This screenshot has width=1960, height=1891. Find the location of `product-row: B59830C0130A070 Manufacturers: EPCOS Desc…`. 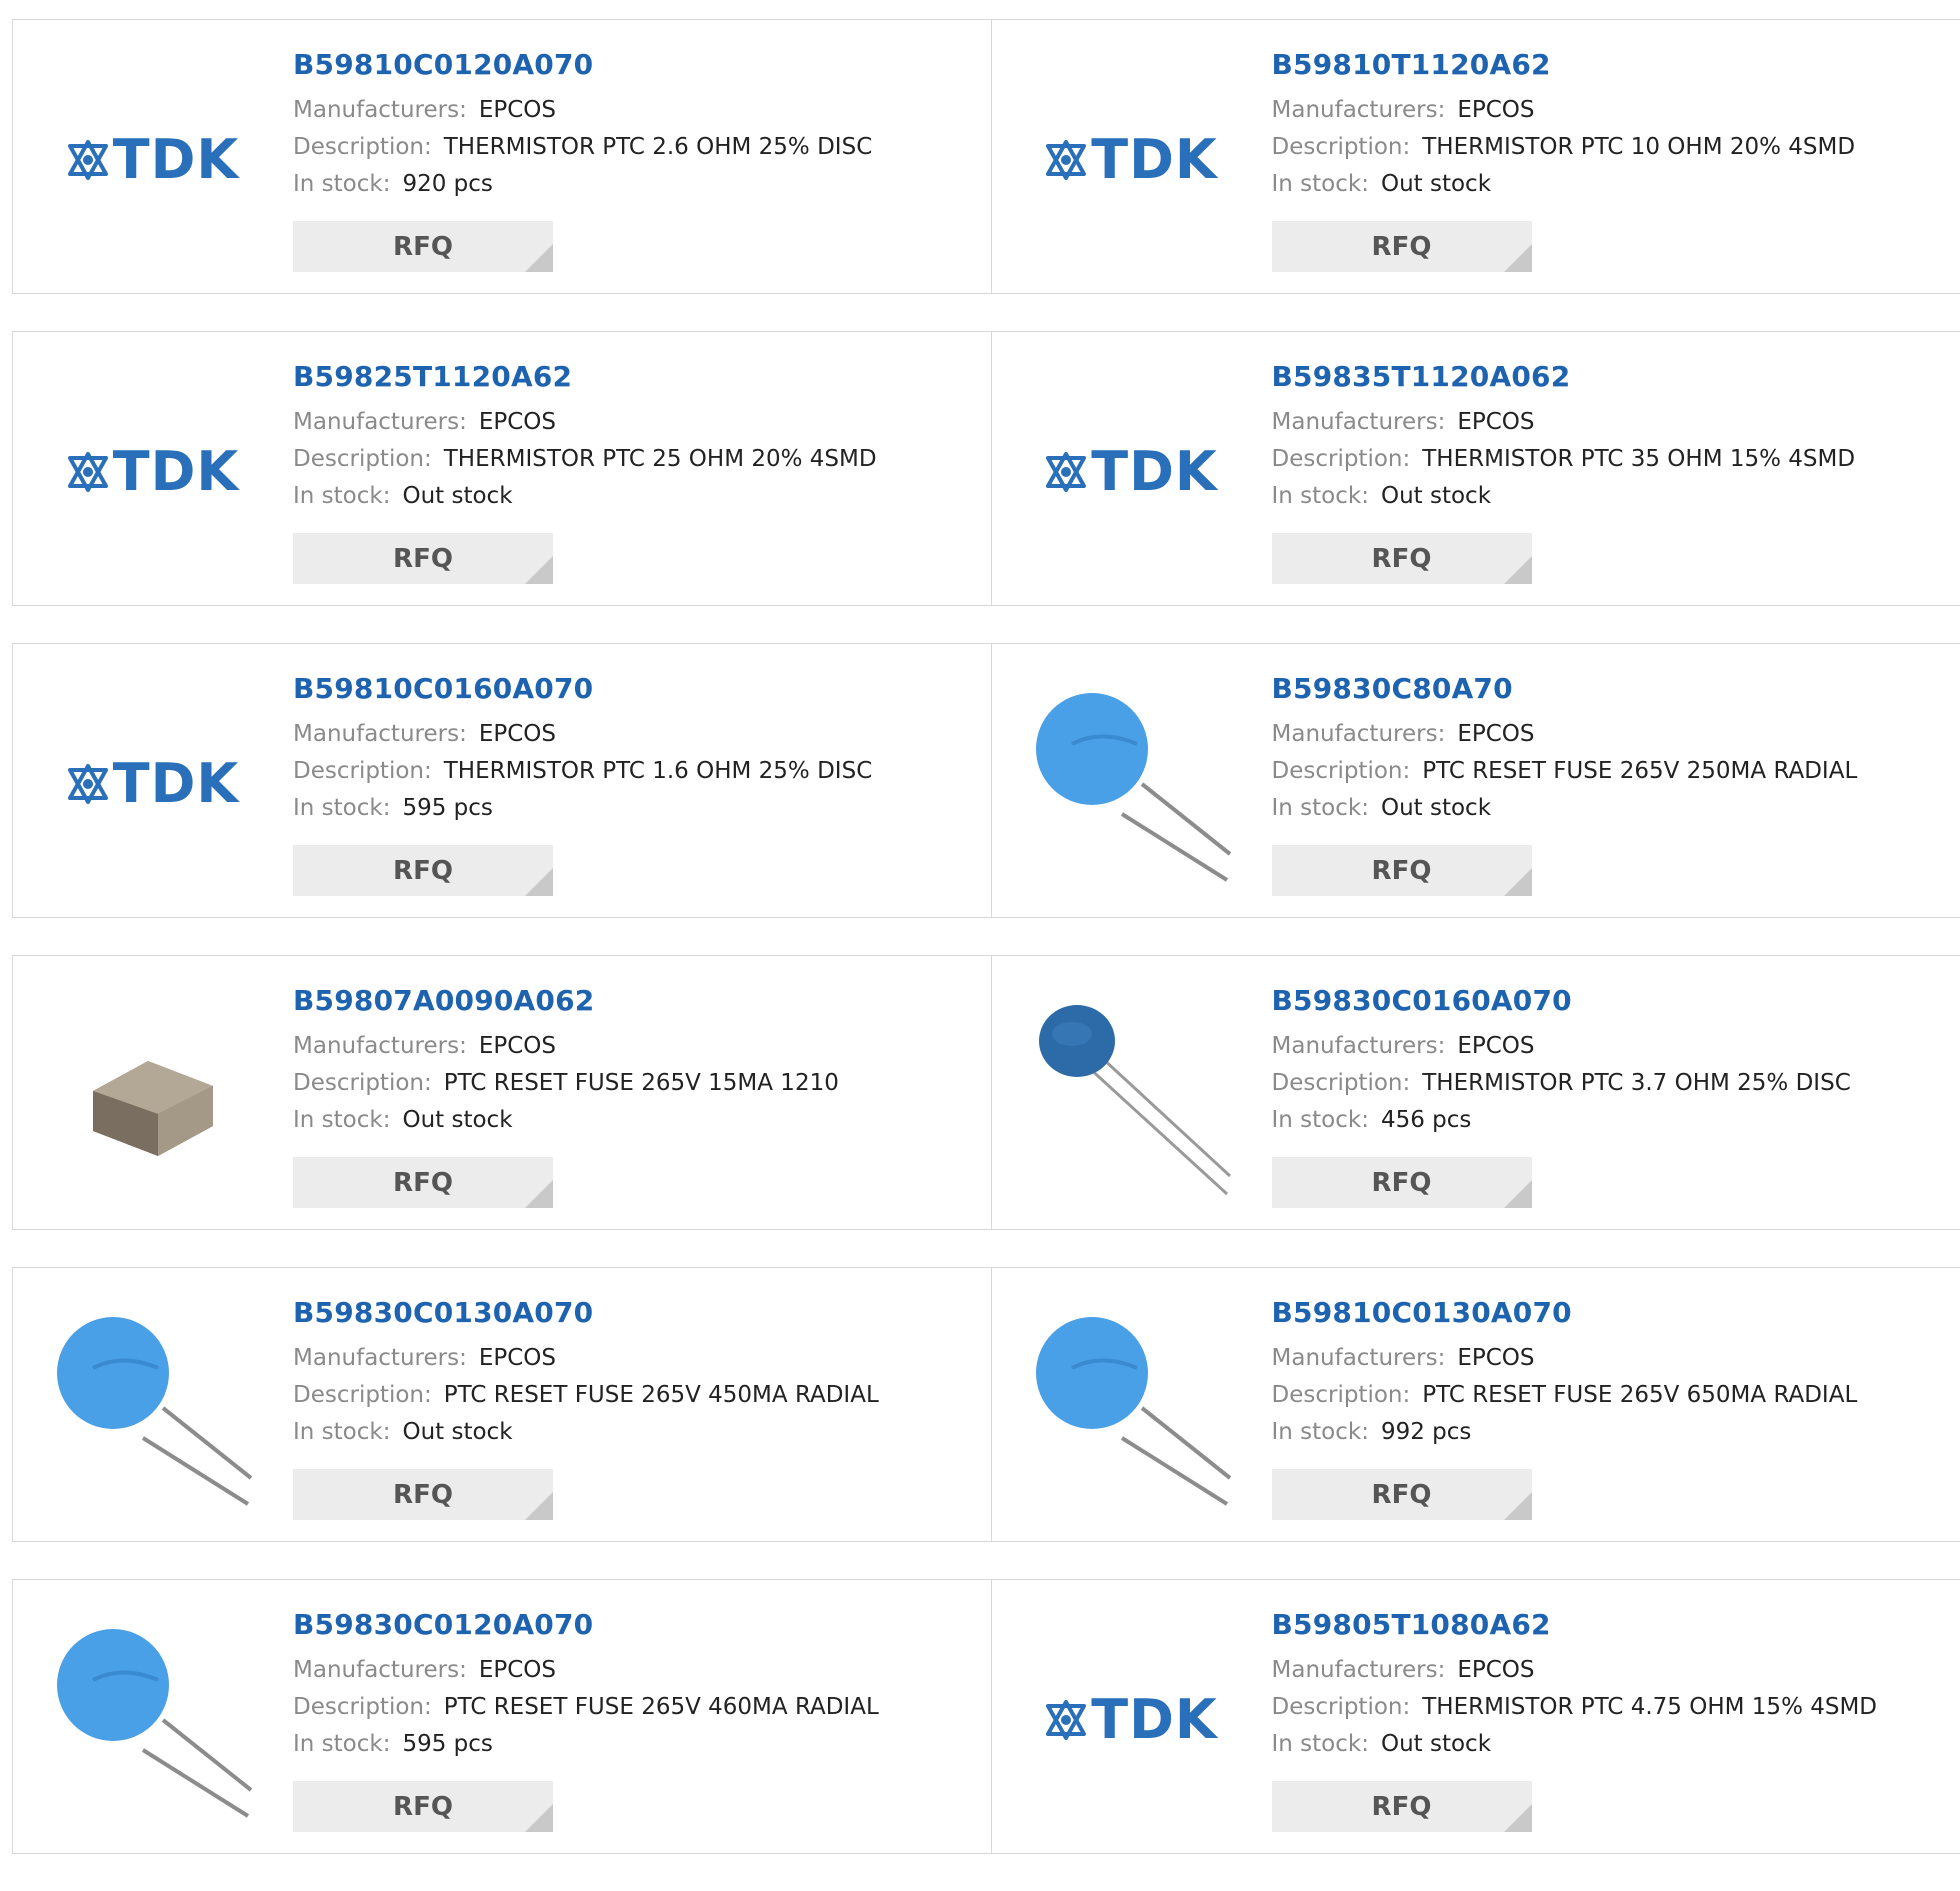

product-row: B59830C0130A070 Manufacturers: EPCOS Desc… is located at coordinates (986, 1404).